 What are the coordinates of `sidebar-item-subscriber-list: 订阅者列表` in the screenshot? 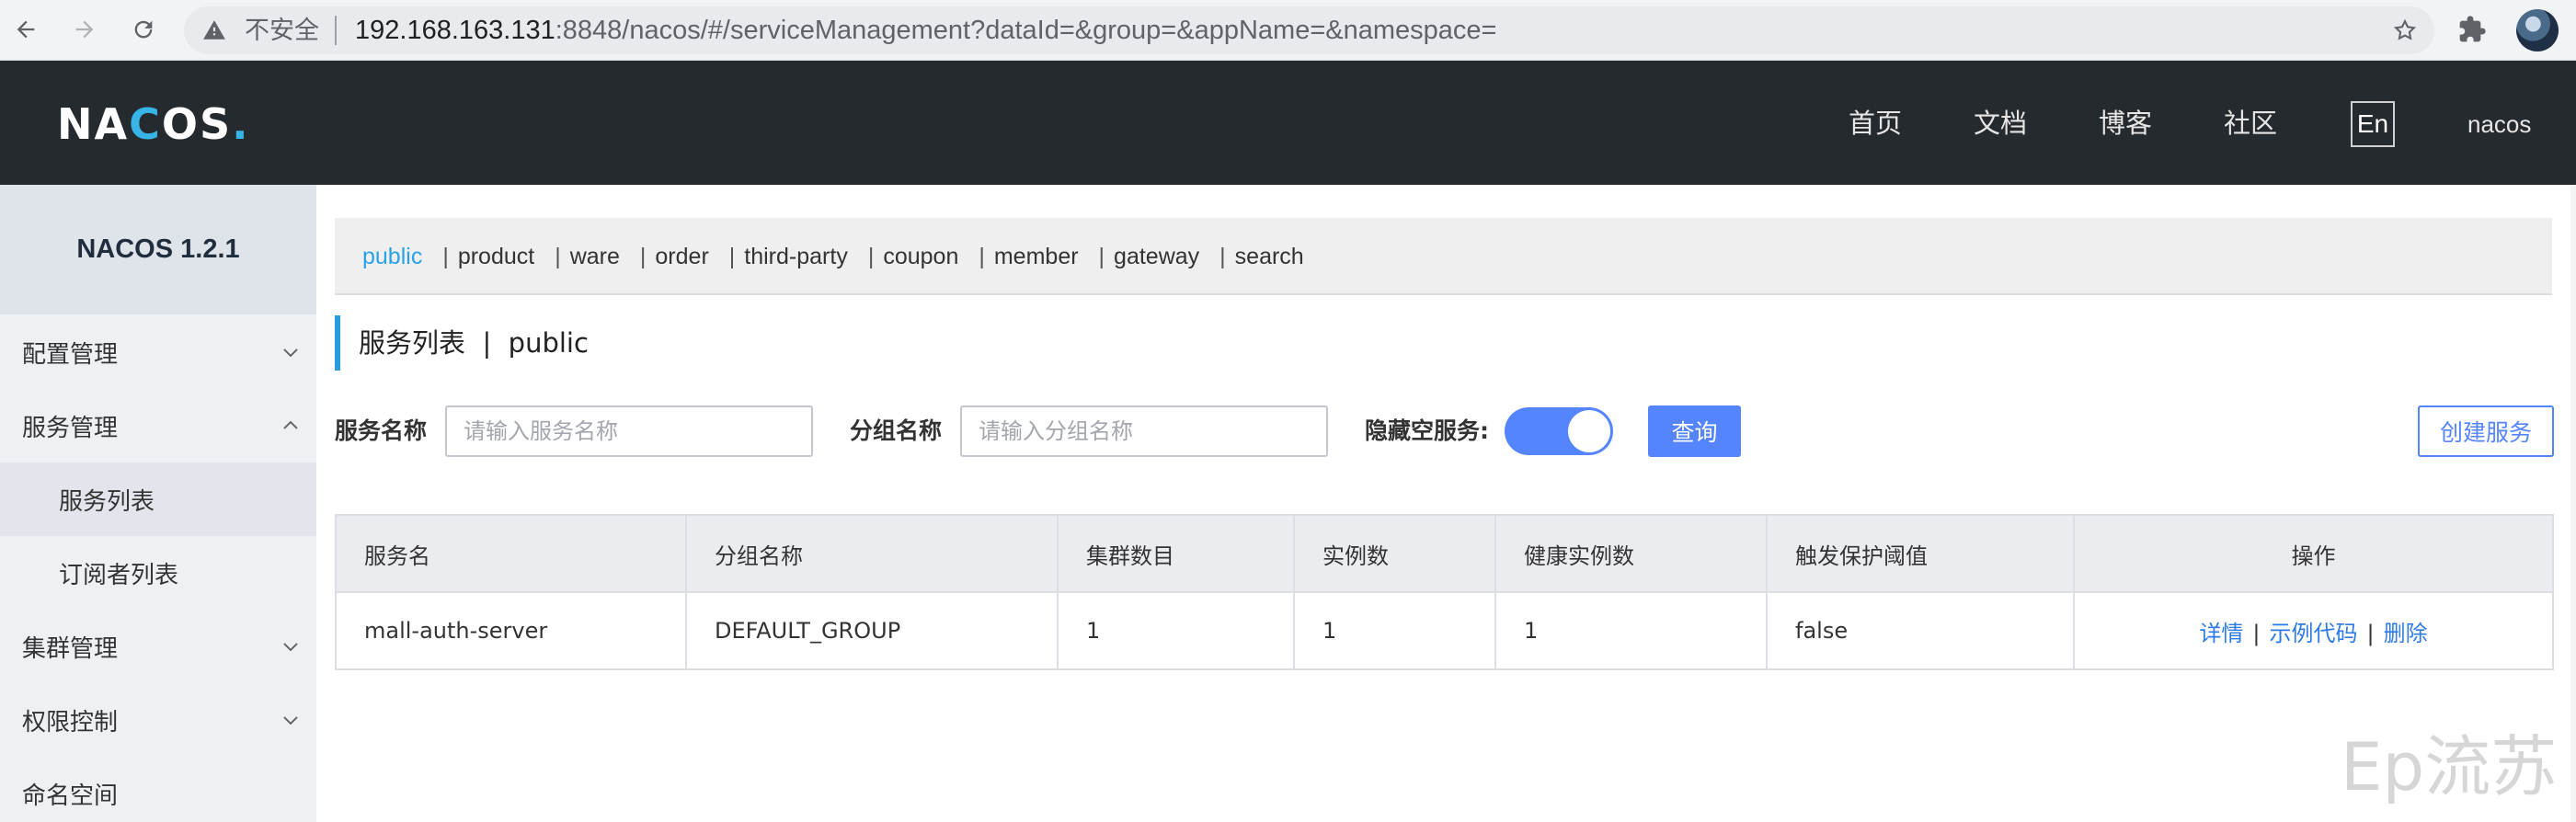 It's located at (158, 573).